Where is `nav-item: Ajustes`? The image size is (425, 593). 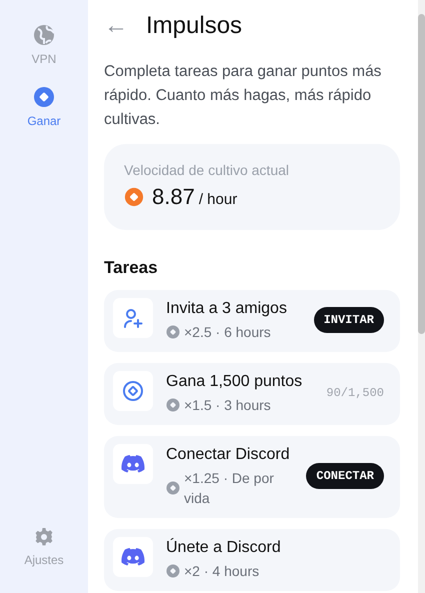
nav-item: Ajustes is located at coordinates (44, 547).